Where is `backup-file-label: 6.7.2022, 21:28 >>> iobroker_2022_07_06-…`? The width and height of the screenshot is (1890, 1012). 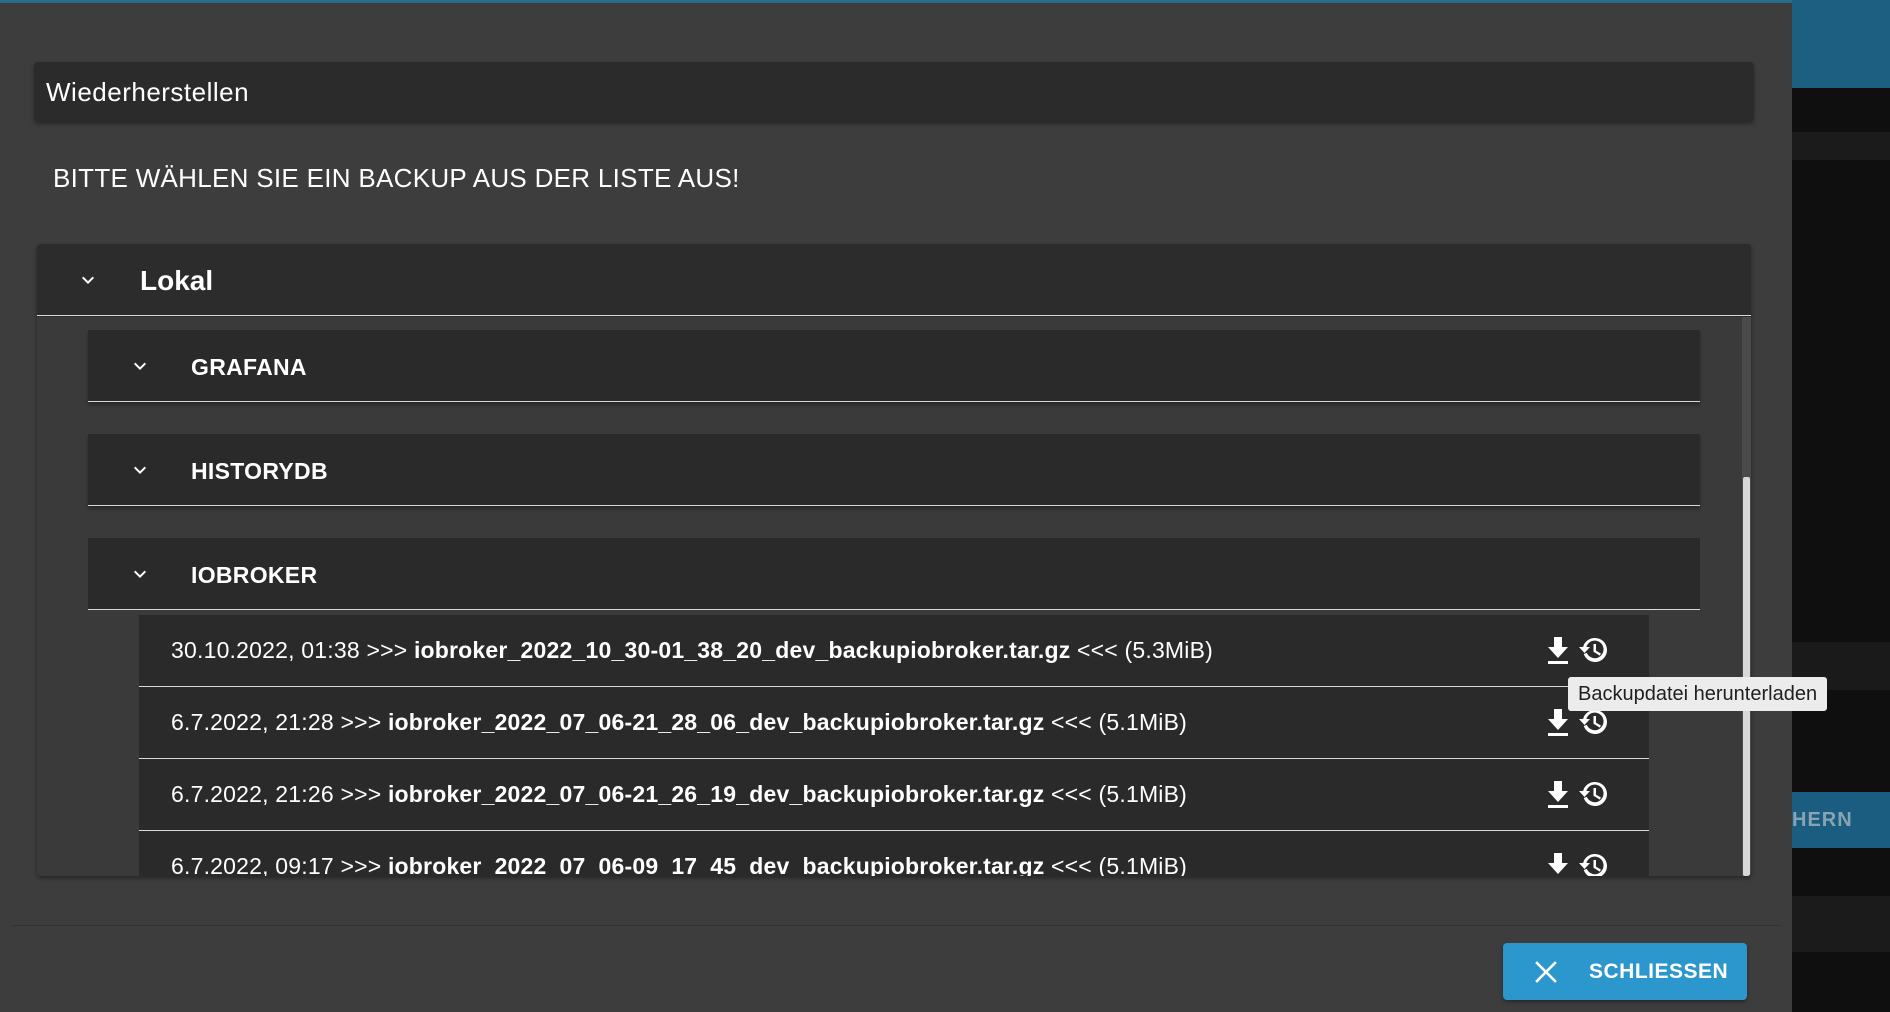
backup-file-label: 6.7.2022, 21:28 >>> iobroker_2022_07_06-… is located at coordinates (679, 722).